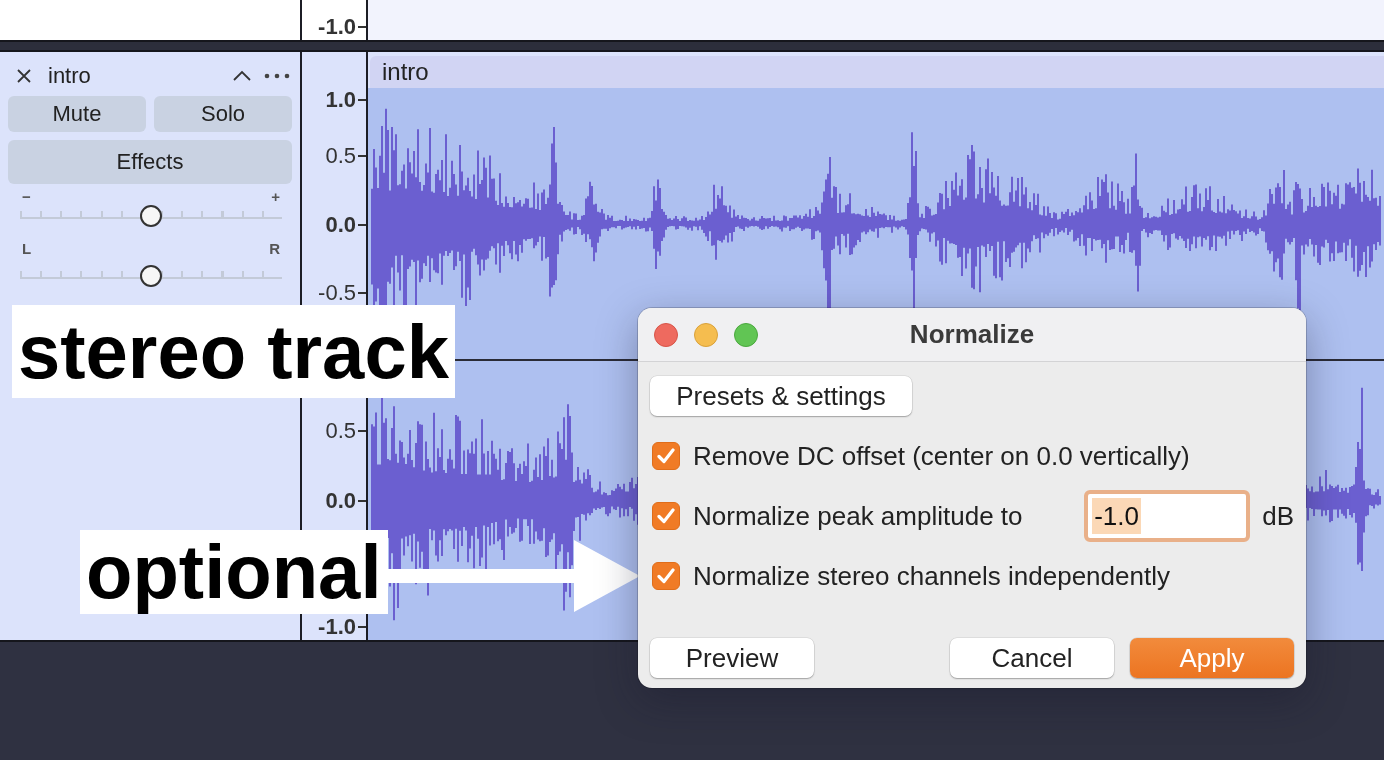 This screenshot has width=1384, height=760. I want to click on effects-button: Effects, so click(150, 162).